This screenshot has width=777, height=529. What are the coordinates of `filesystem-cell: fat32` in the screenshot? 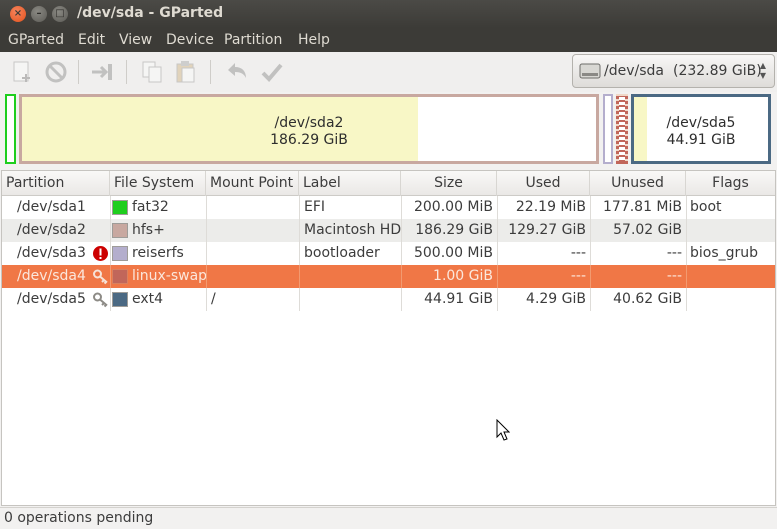 It's located at (150, 207).